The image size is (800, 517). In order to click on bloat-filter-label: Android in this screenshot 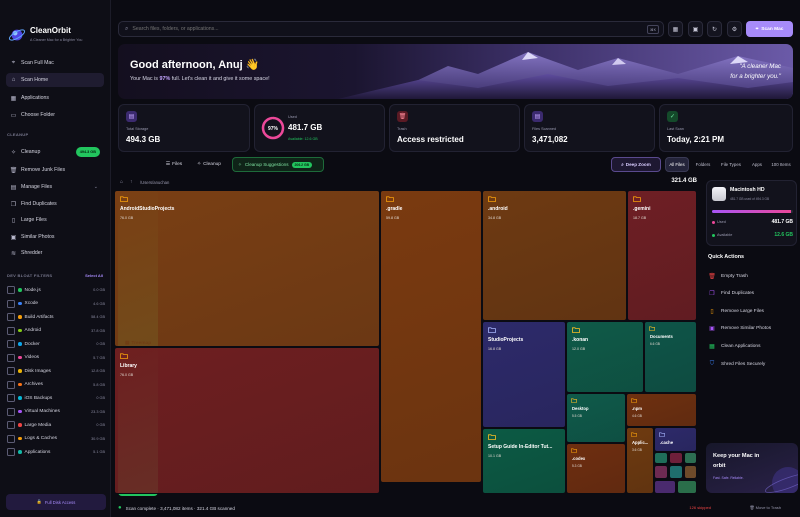, I will do `click(33, 330)`.